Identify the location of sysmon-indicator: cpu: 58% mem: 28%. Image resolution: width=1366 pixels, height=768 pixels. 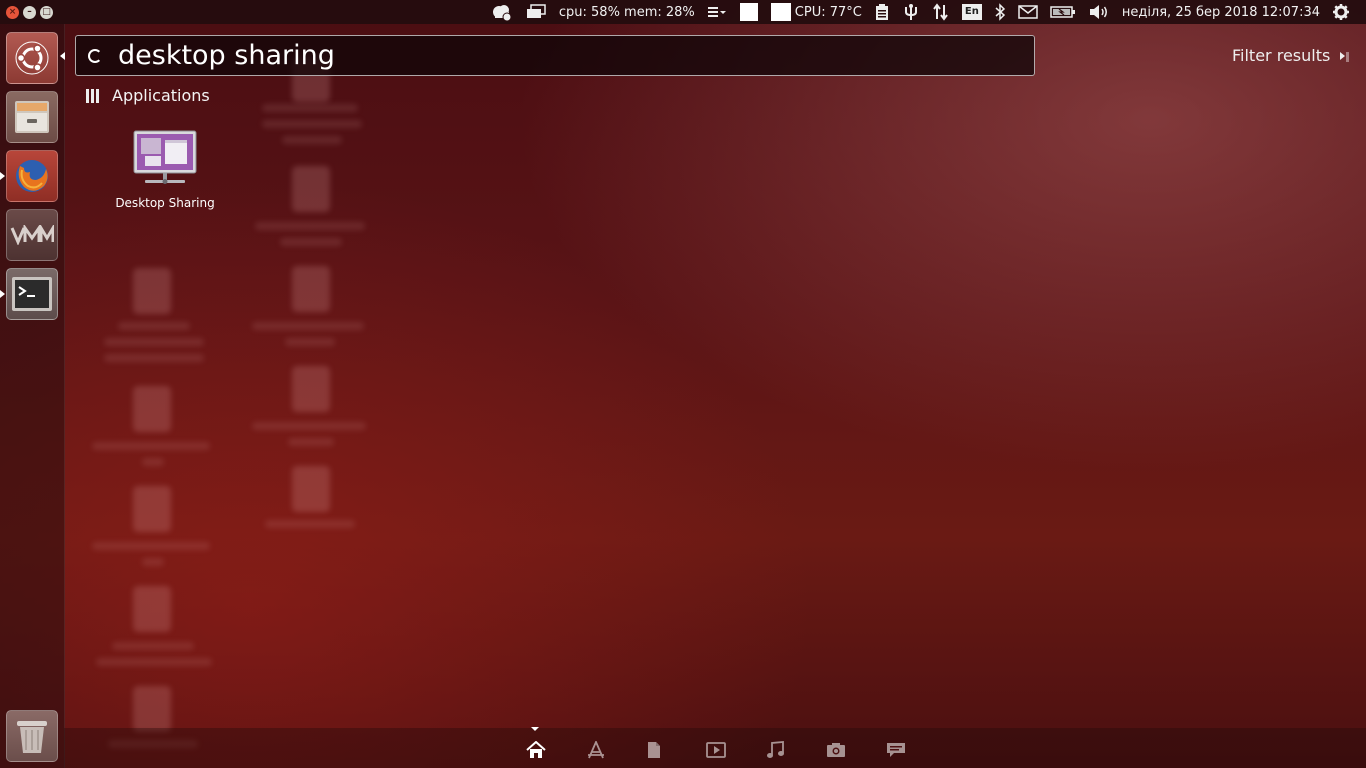
(627, 12).